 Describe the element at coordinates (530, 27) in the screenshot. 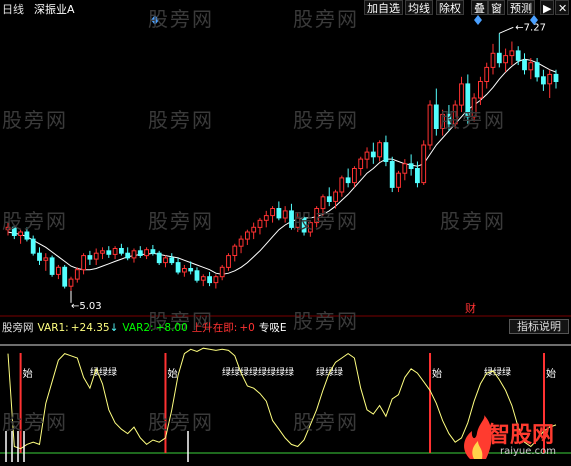

I see `high-price-label: ←7.27` at that location.